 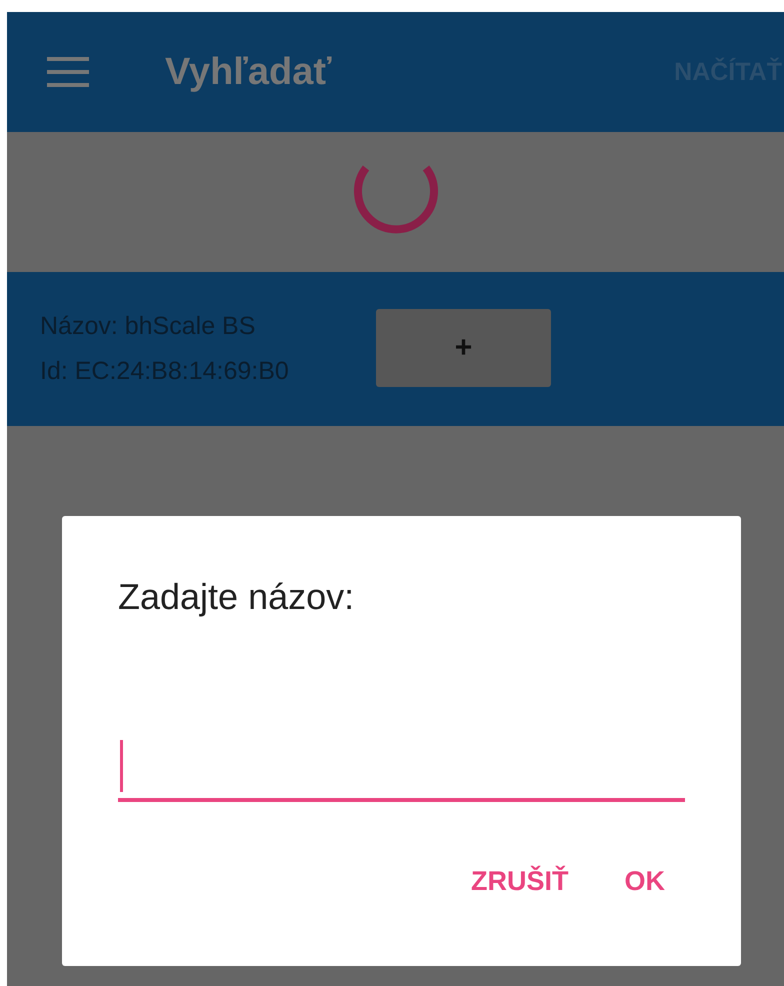 What do you see at coordinates (237, 597) in the screenshot?
I see `dialog-title: Zadajte názov:` at bounding box center [237, 597].